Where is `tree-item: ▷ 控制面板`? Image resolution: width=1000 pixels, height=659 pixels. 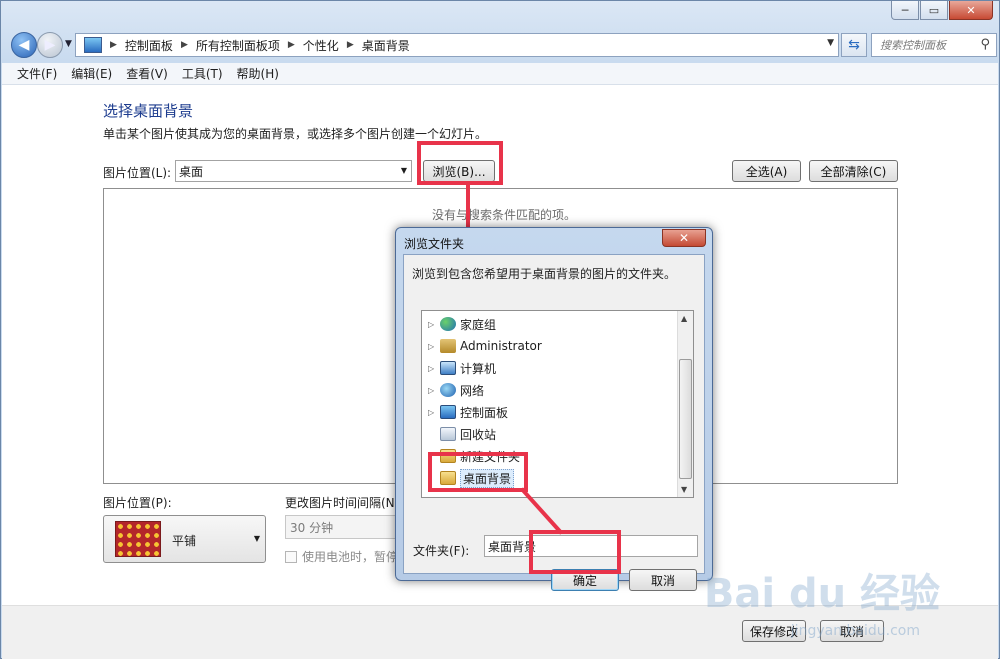
tree-item: ▷ 控制面板 is located at coordinates (468, 412).